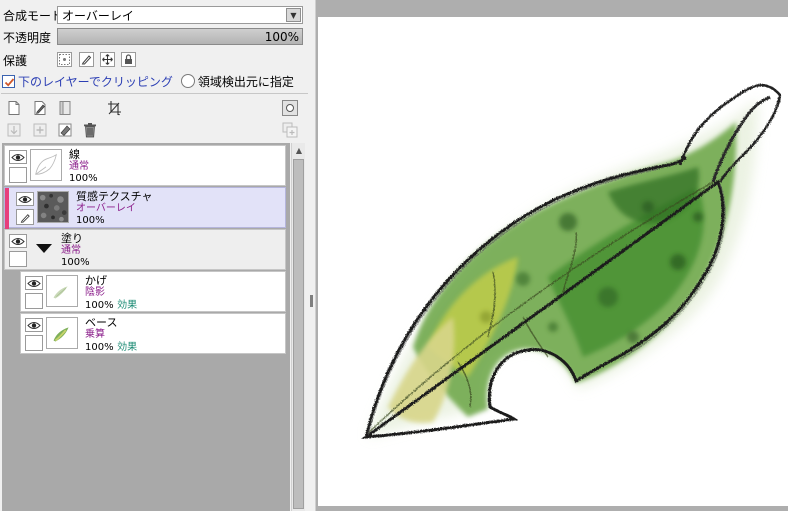 This screenshot has width=788, height=511. What do you see at coordinates (290, 130) in the screenshot?
I see `merge-visible-icon` at bounding box center [290, 130].